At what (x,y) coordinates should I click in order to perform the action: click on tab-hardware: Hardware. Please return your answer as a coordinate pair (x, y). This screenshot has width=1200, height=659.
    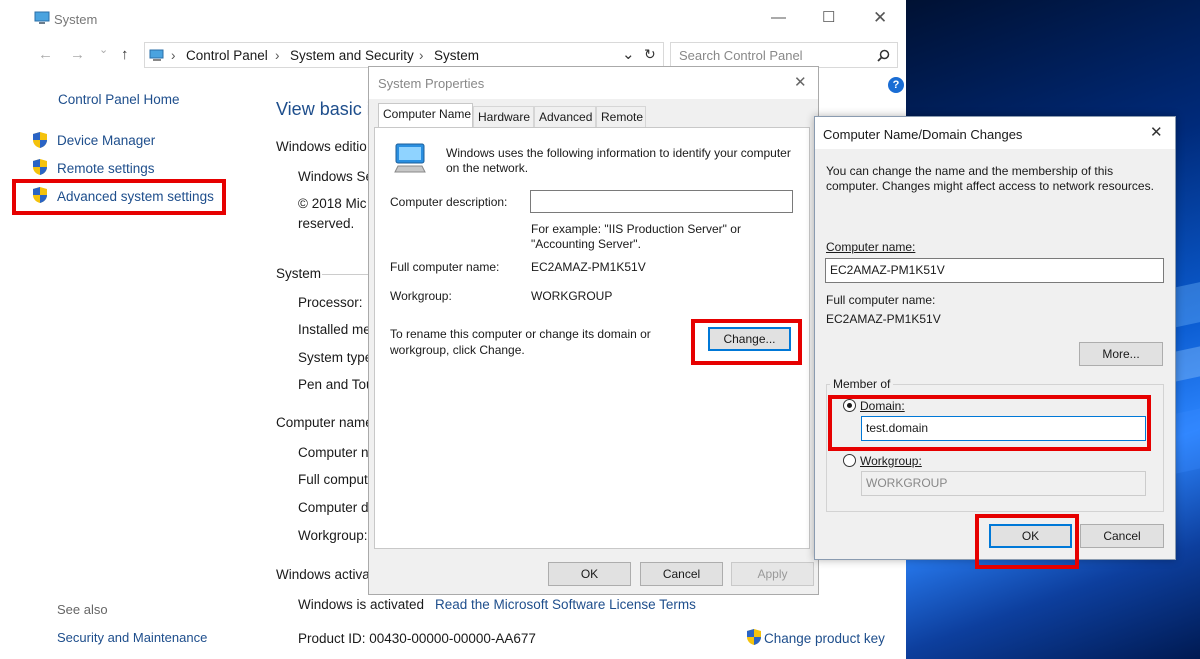
    Looking at the image, I should click on (503, 116).